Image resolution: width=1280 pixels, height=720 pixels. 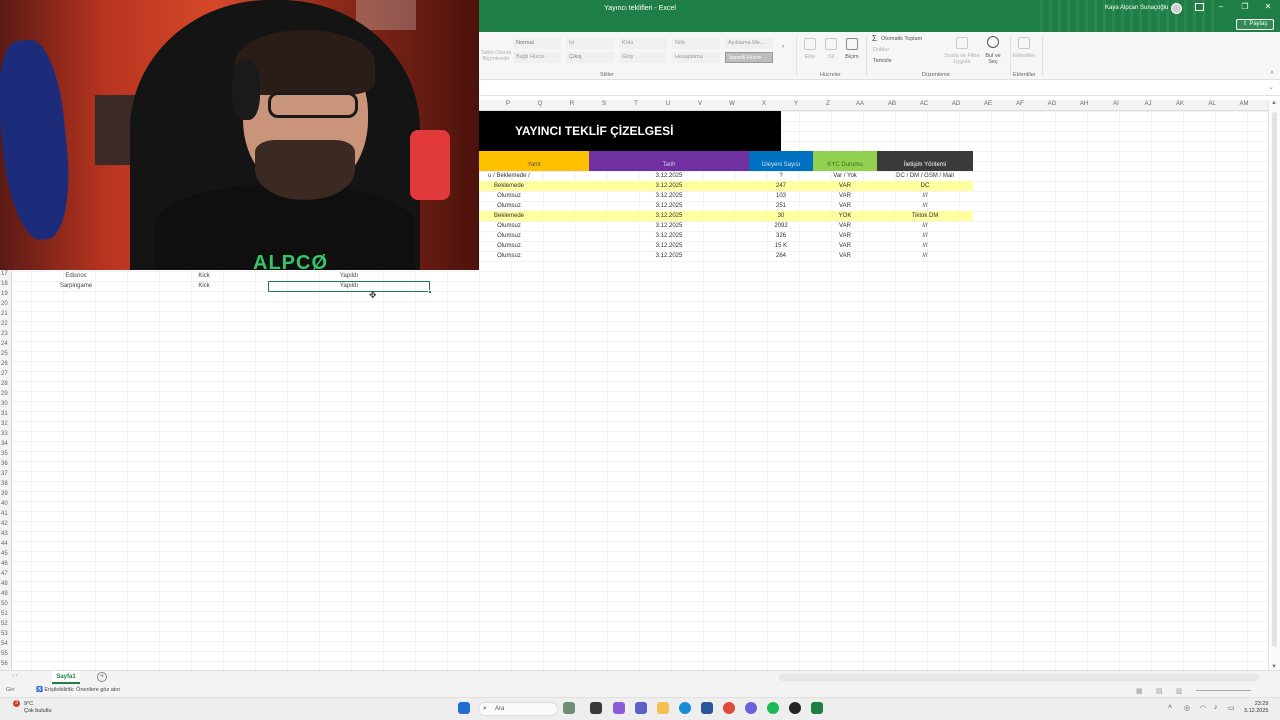 What do you see at coordinates (6, 464) in the screenshot?
I see `row-header: 36` at bounding box center [6, 464].